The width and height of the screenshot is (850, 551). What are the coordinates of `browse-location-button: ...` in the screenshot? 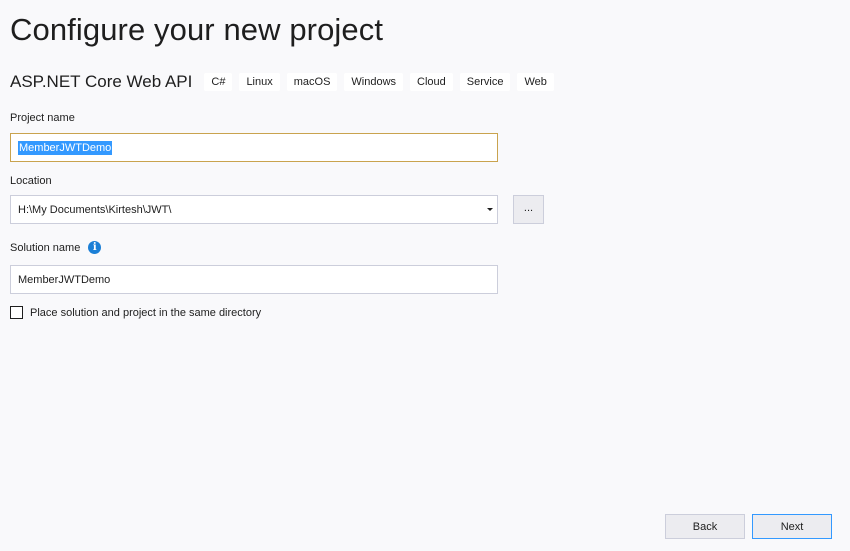 It's located at (528, 209).